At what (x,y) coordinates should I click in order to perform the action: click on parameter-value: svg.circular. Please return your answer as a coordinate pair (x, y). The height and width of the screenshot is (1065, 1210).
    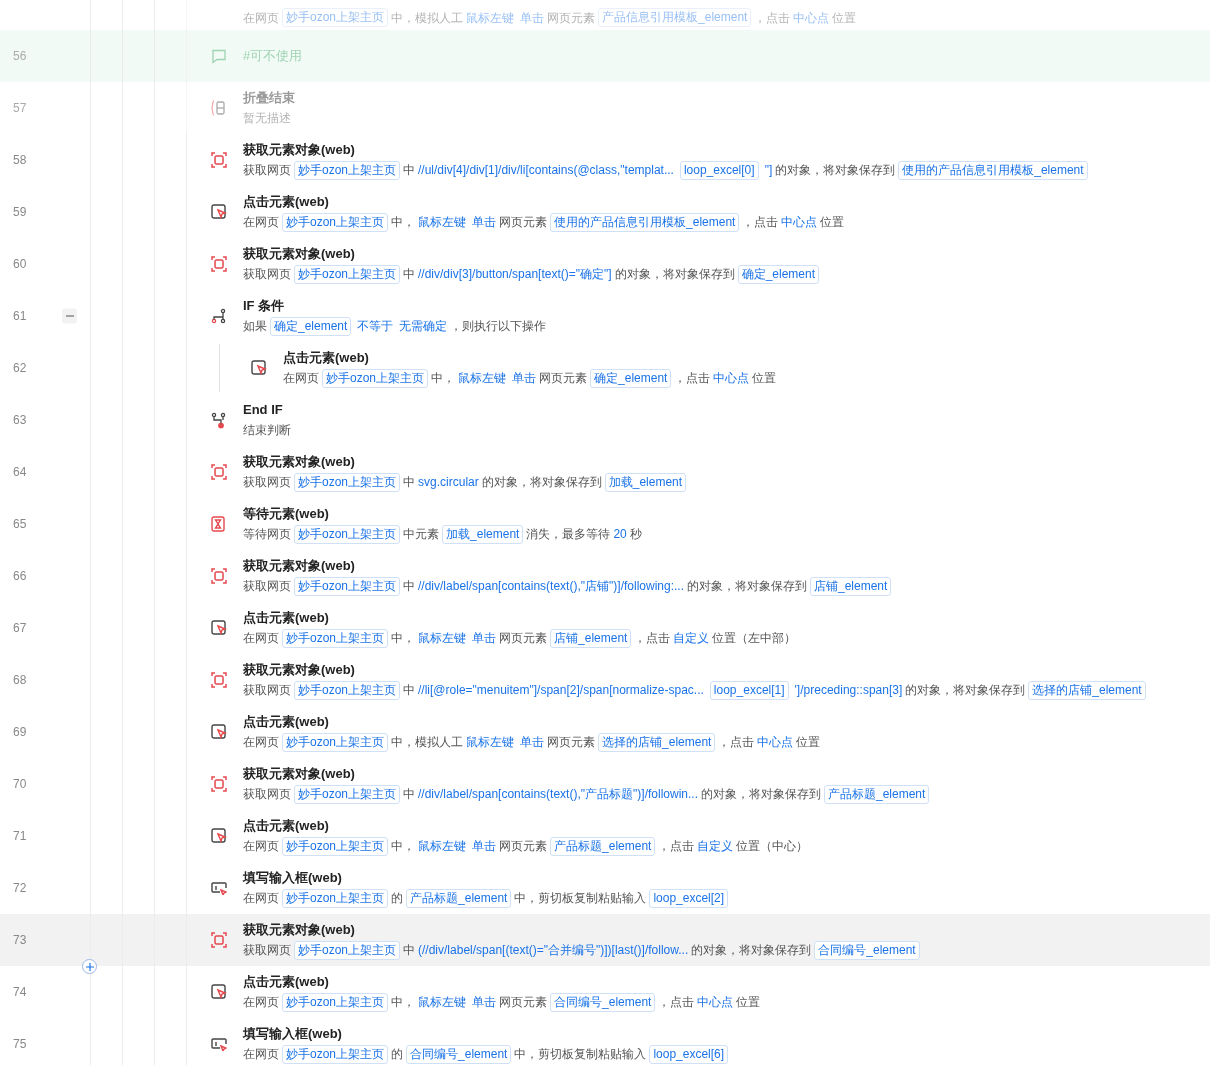
    Looking at the image, I should click on (448, 482).